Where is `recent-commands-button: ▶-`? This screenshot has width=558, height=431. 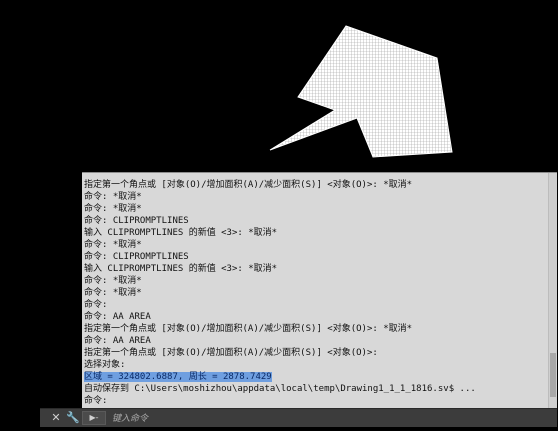 recent-commands-button: ▶- is located at coordinates (94, 418).